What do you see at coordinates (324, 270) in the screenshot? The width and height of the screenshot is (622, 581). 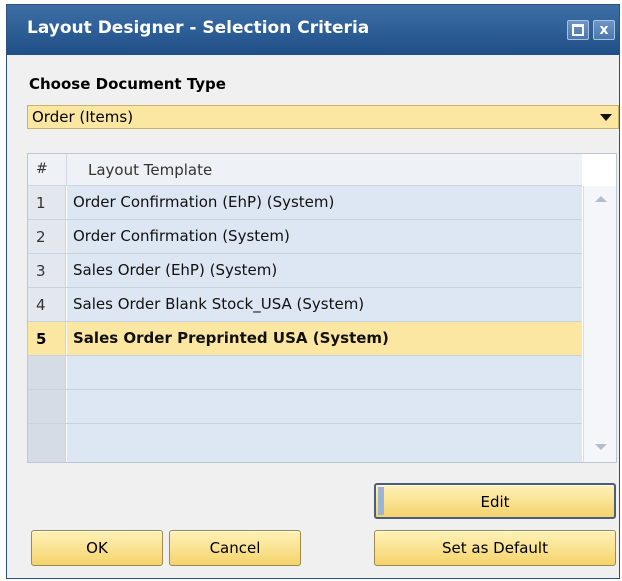 I see `layout-template-cell: Sales Order (EhP) (System)` at bounding box center [324, 270].